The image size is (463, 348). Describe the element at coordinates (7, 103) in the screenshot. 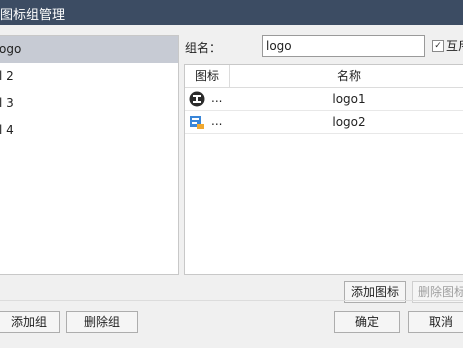

I see `group-item-label: l 3` at that location.